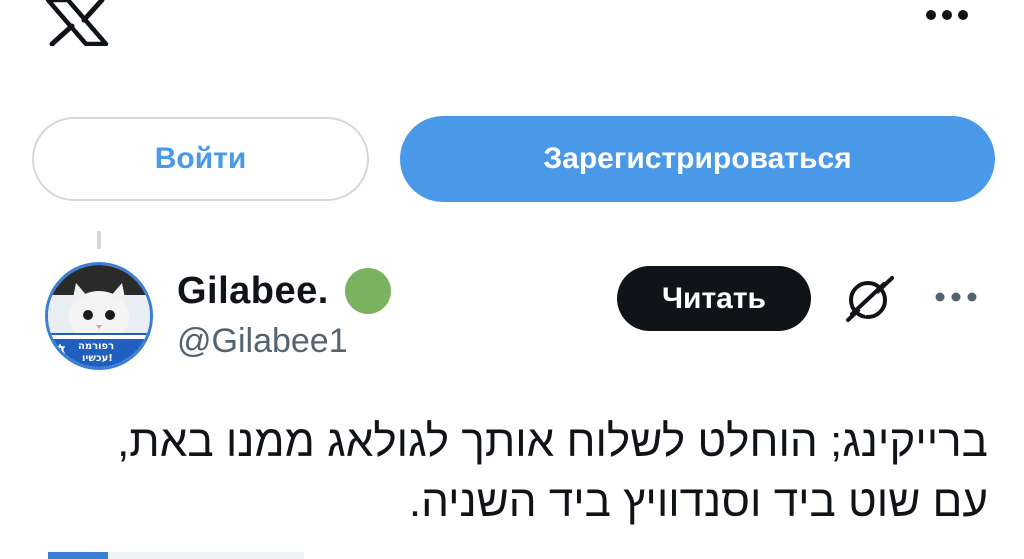 This screenshot has width=1024, height=559. What do you see at coordinates (99, 240) in the screenshot?
I see `thread-connector-line` at bounding box center [99, 240].